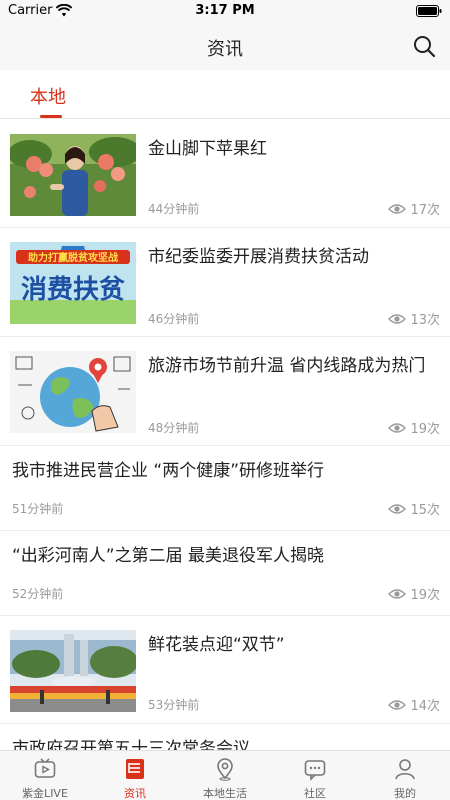  I want to click on news-time: 53分钟前, so click(174, 705).